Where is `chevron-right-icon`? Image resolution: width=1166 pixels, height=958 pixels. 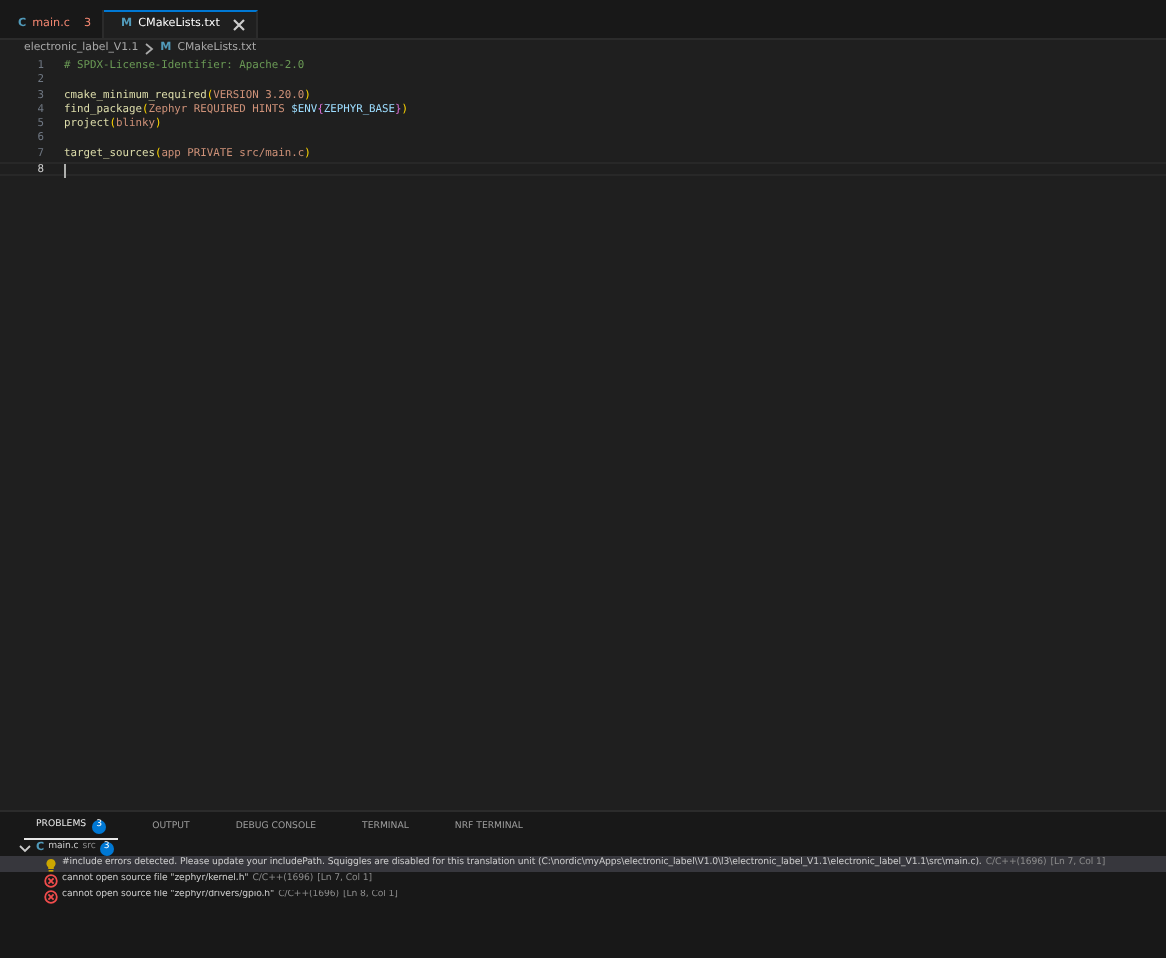
chevron-right-icon is located at coordinates (149, 49).